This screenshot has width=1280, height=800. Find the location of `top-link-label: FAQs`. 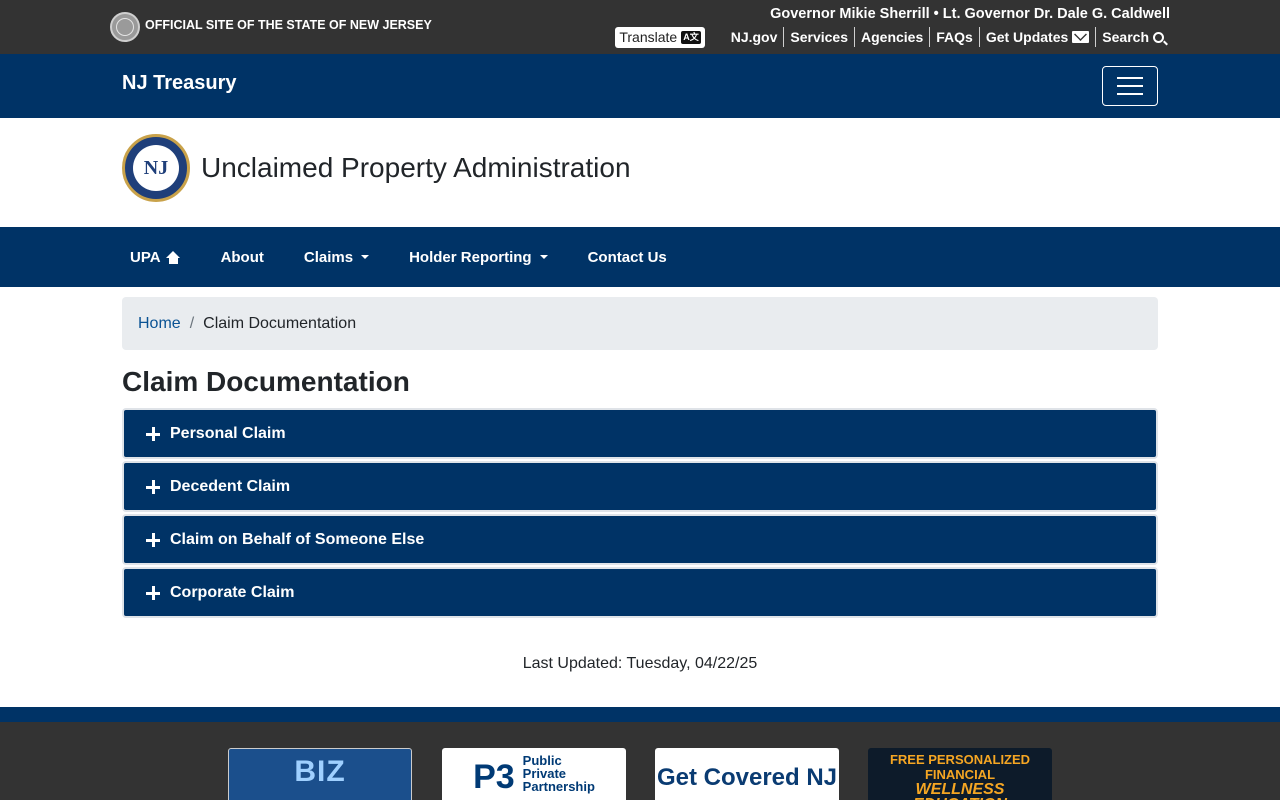

top-link-label: FAQs is located at coordinates (954, 37).